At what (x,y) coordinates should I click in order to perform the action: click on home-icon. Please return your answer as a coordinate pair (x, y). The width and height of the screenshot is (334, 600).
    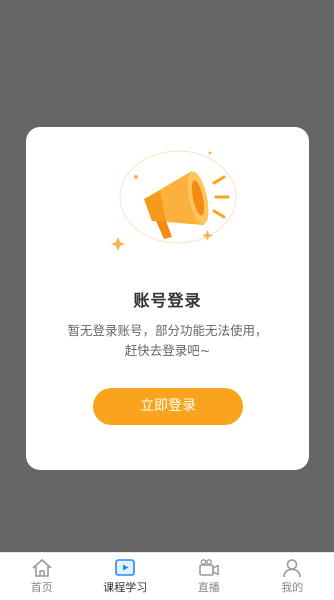
    Looking at the image, I should click on (42, 568).